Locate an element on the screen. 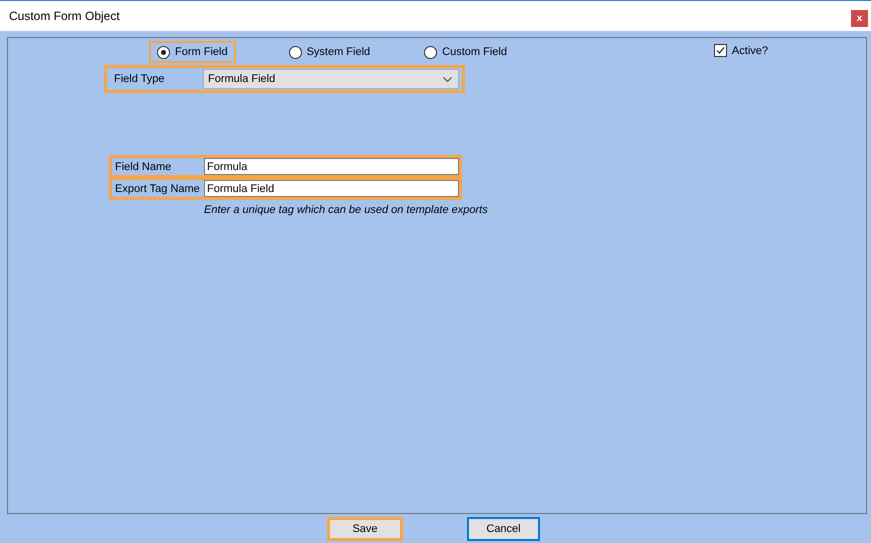  field-label: Field Name is located at coordinates (143, 166).